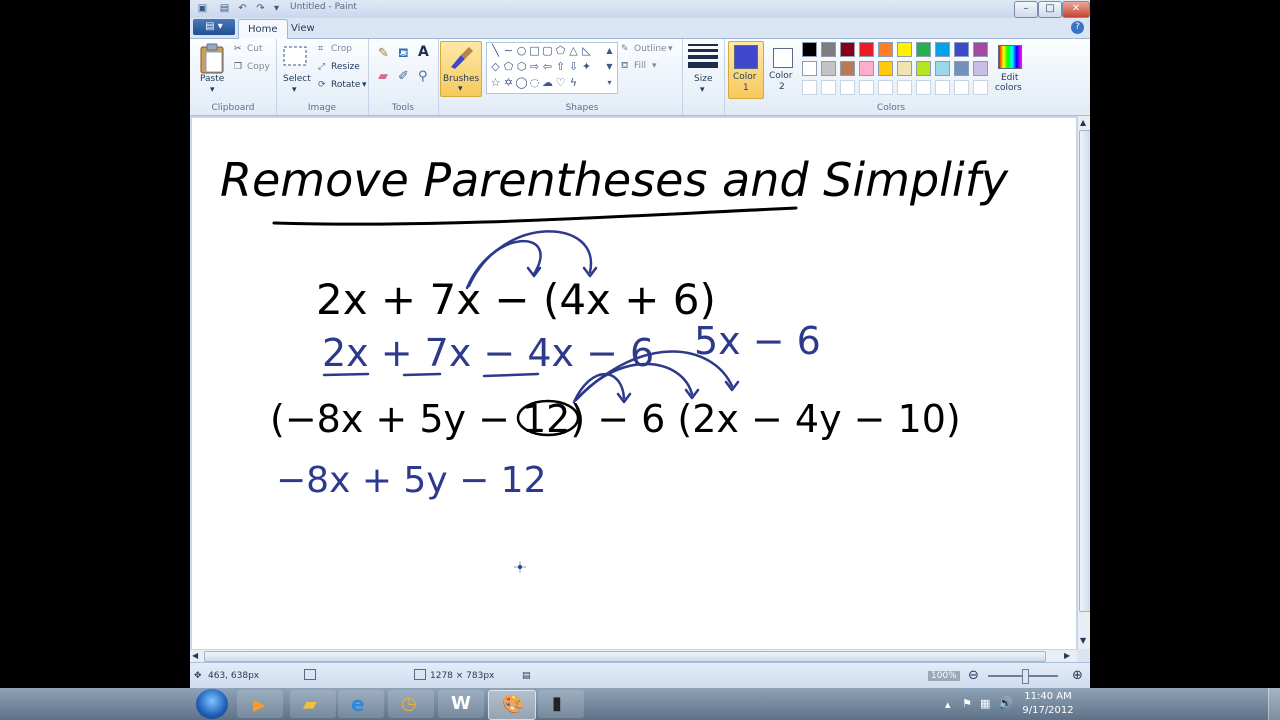 Image resolution: width=1280 pixels, height=720 pixels. I want to click on line-shape-icon: ╲, so click(495, 50).